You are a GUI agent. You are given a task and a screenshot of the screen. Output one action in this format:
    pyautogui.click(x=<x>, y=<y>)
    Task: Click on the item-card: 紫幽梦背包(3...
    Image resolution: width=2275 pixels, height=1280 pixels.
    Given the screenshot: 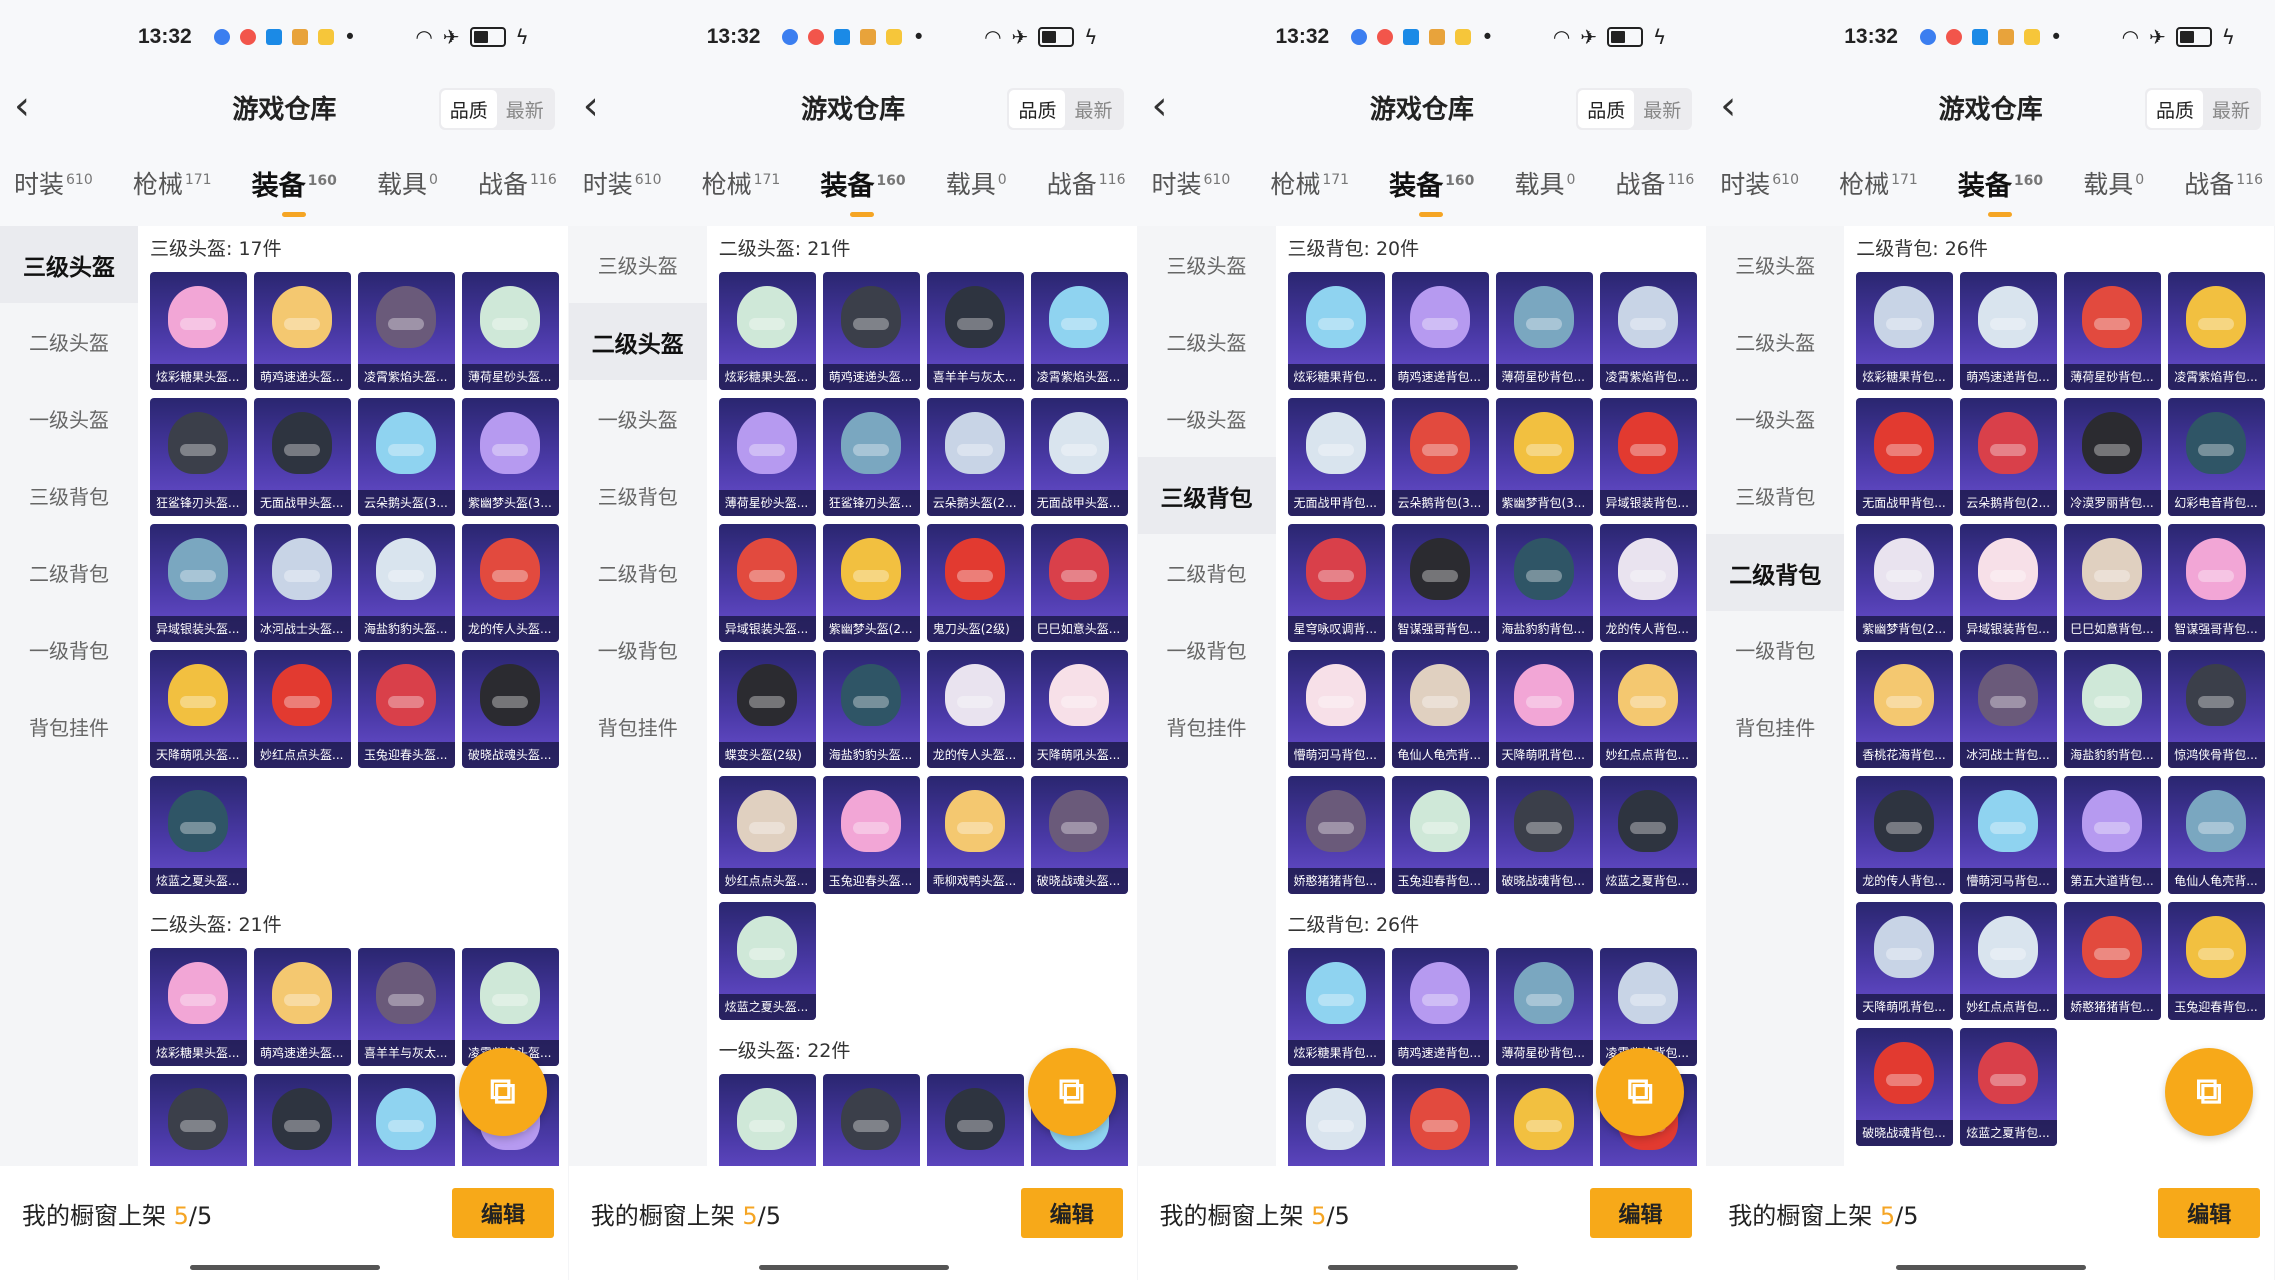 What is the action you would take?
    pyautogui.click(x=1544, y=457)
    